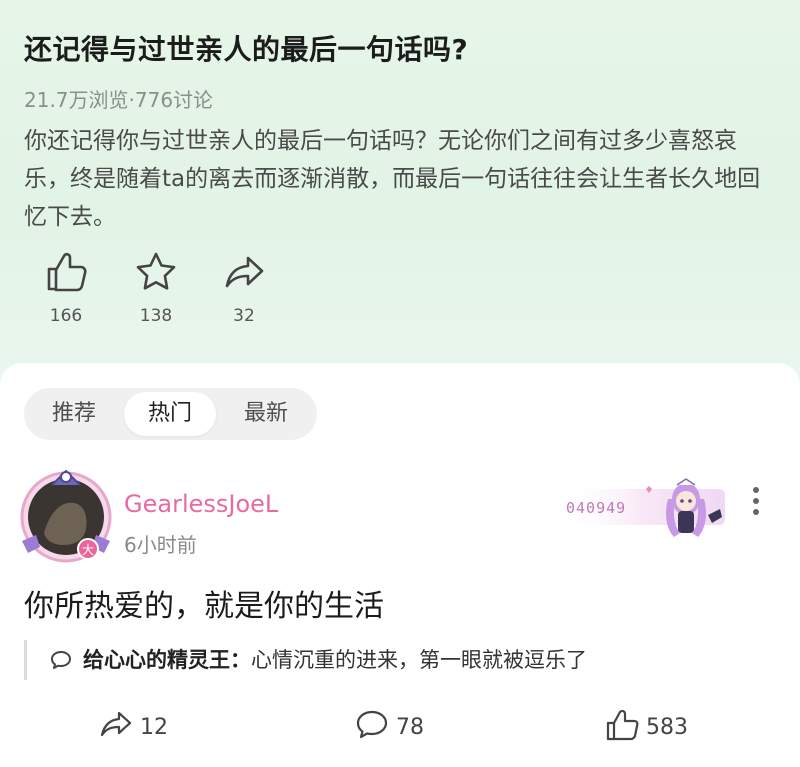 The width and height of the screenshot is (800, 767). What do you see at coordinates (667, 727) in the screenshot?
I see `like-count: 583` at bounding box center [667, 727].